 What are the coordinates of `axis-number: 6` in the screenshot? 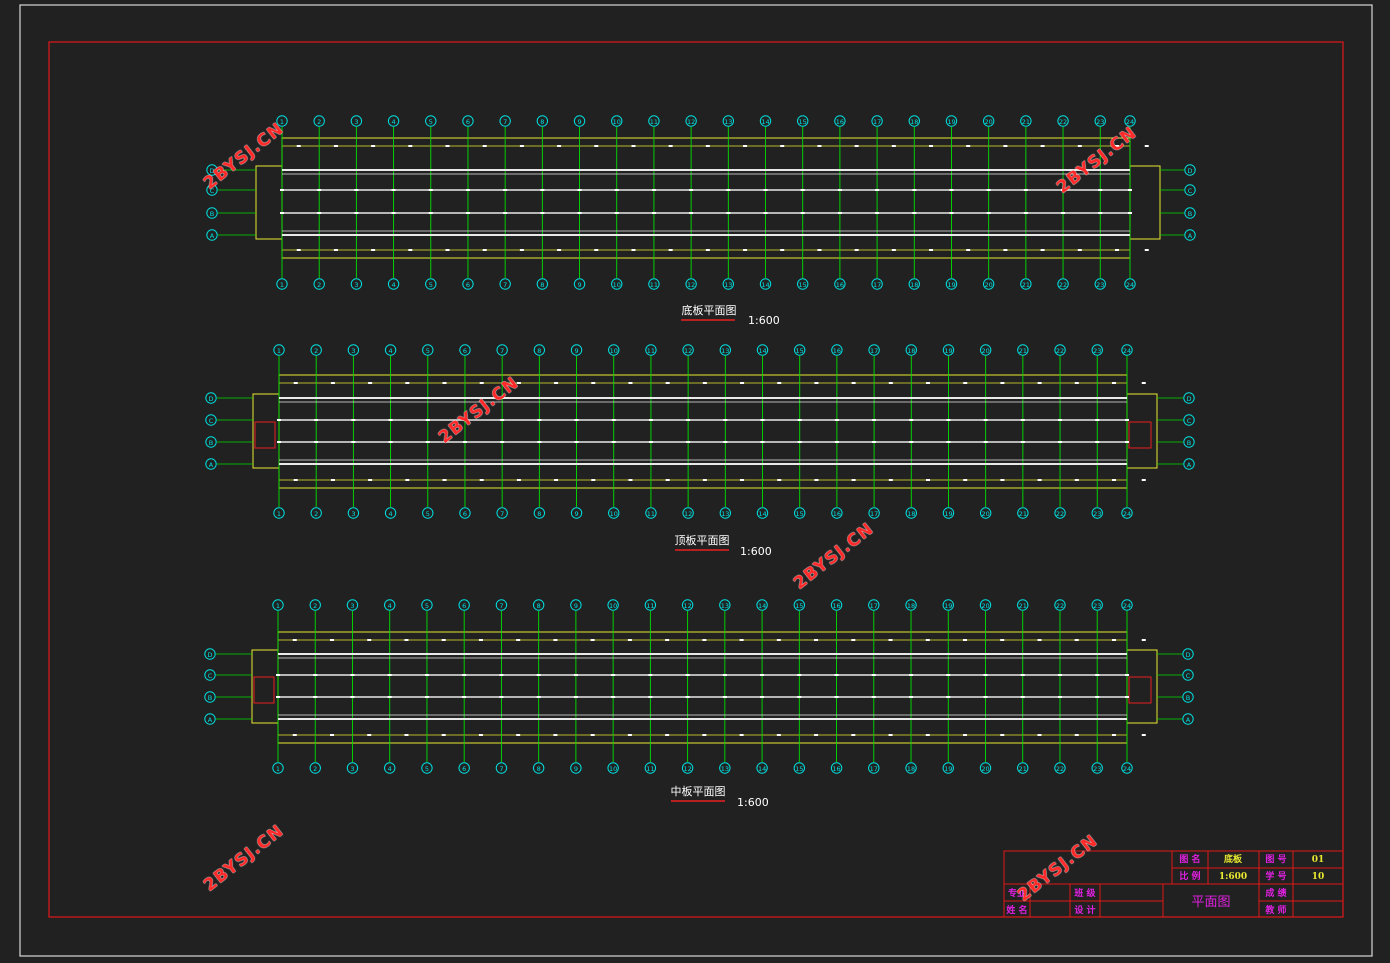 It's located at (468, 285).